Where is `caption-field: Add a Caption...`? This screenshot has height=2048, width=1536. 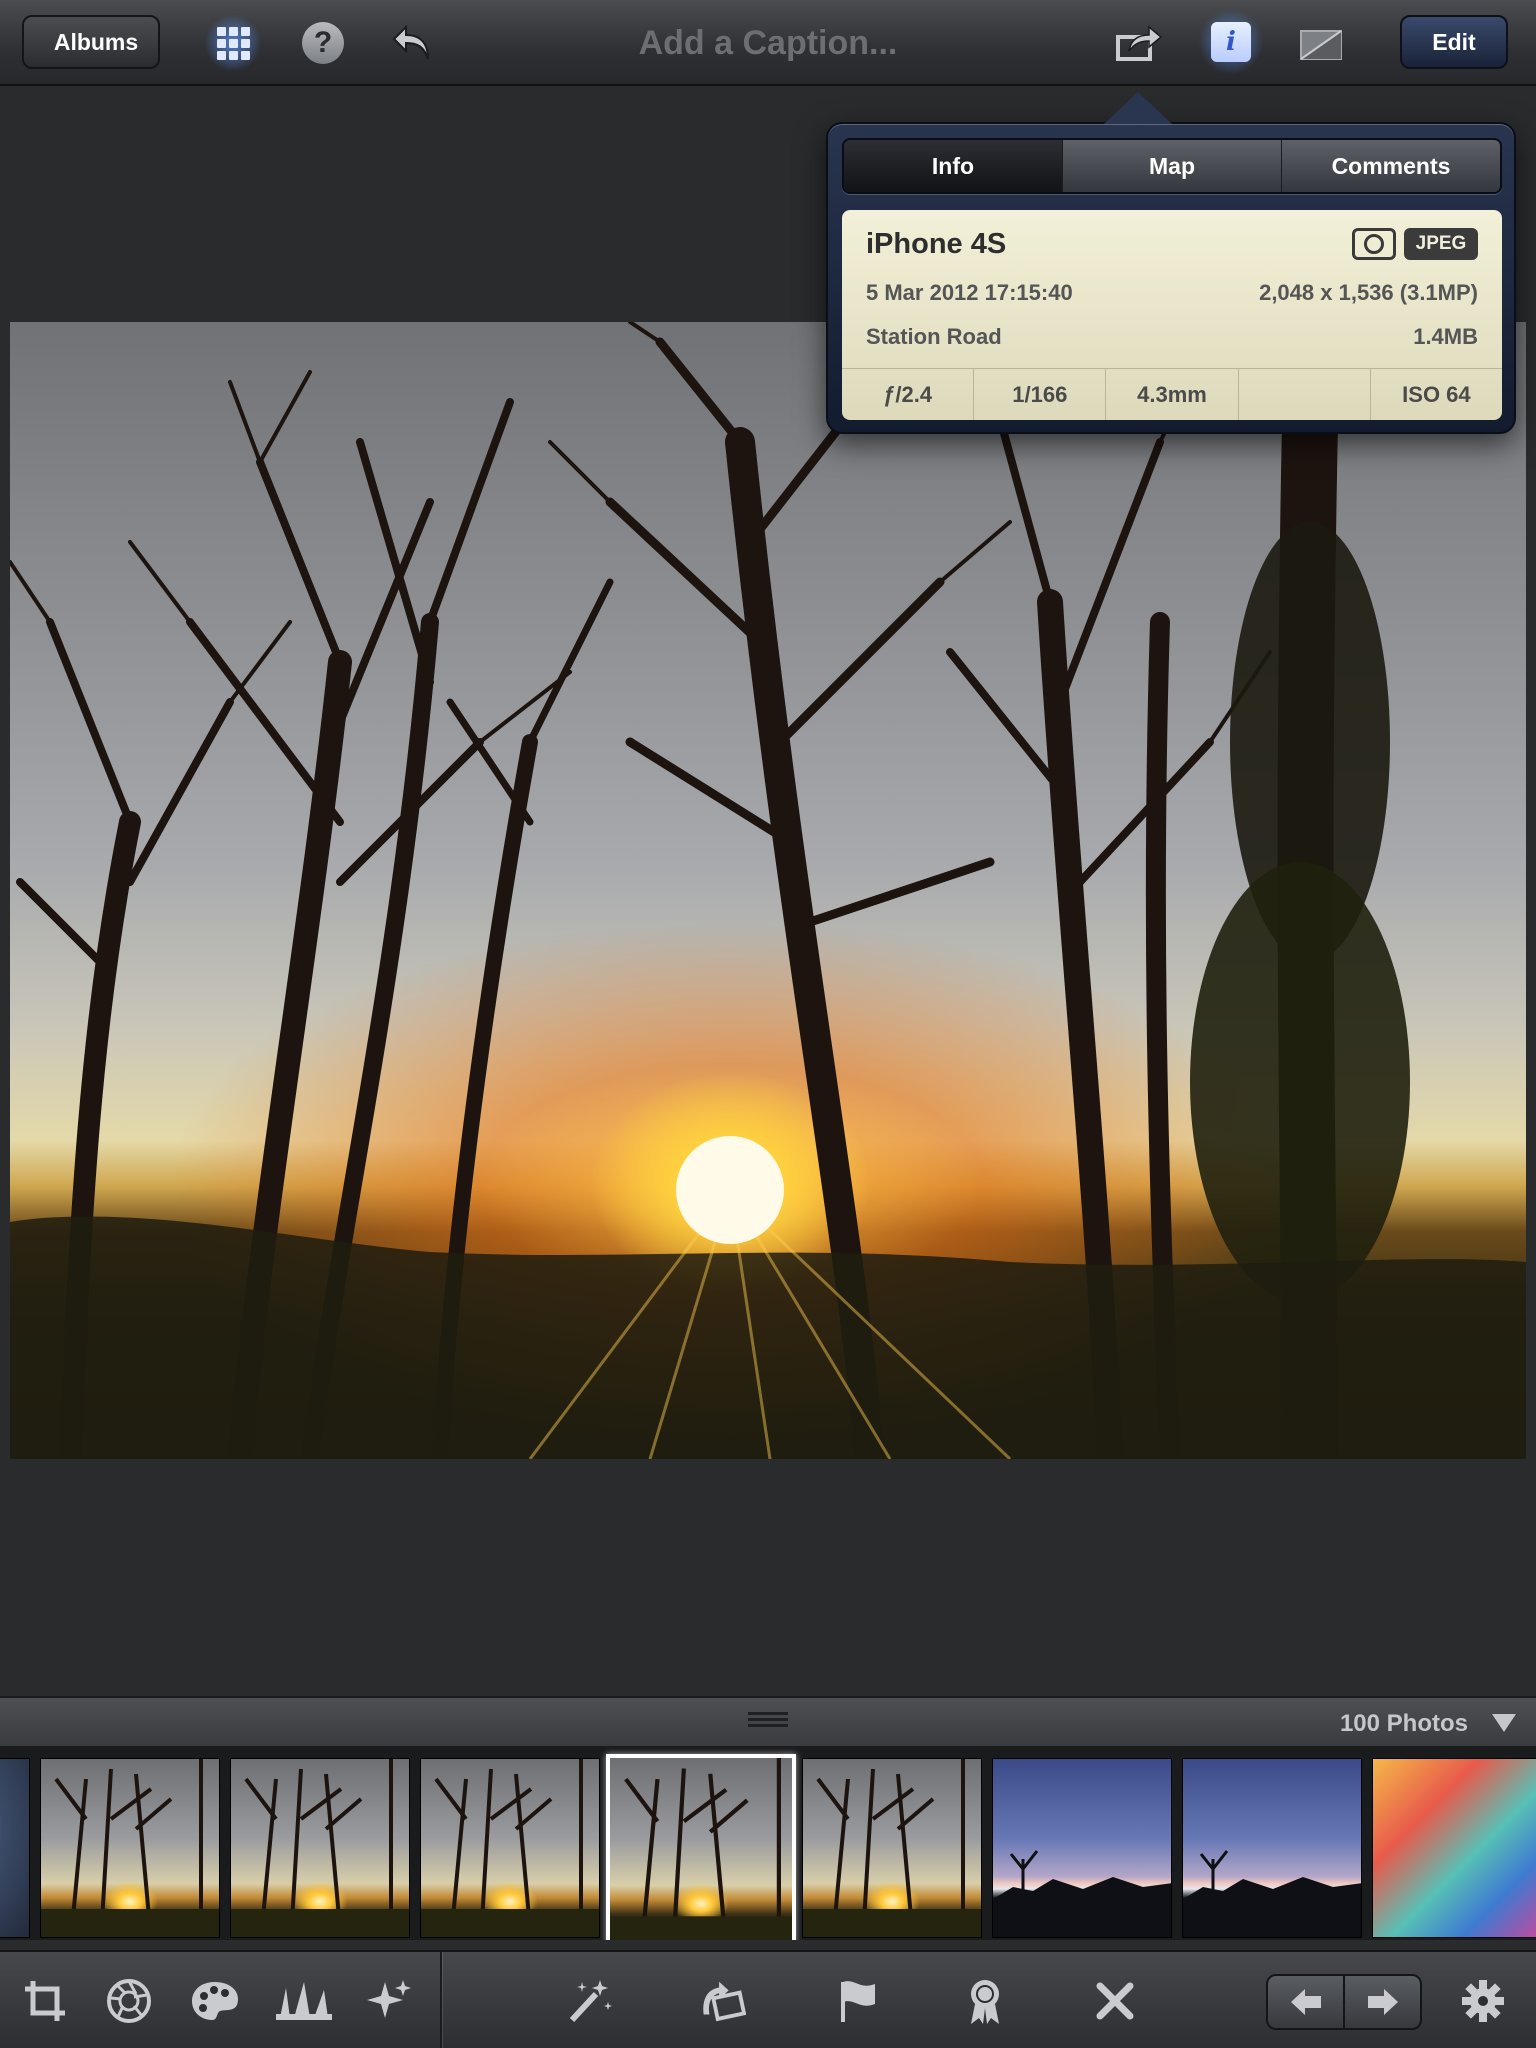 caption-field: Add a Caption... is located at coordinates (768, 43).